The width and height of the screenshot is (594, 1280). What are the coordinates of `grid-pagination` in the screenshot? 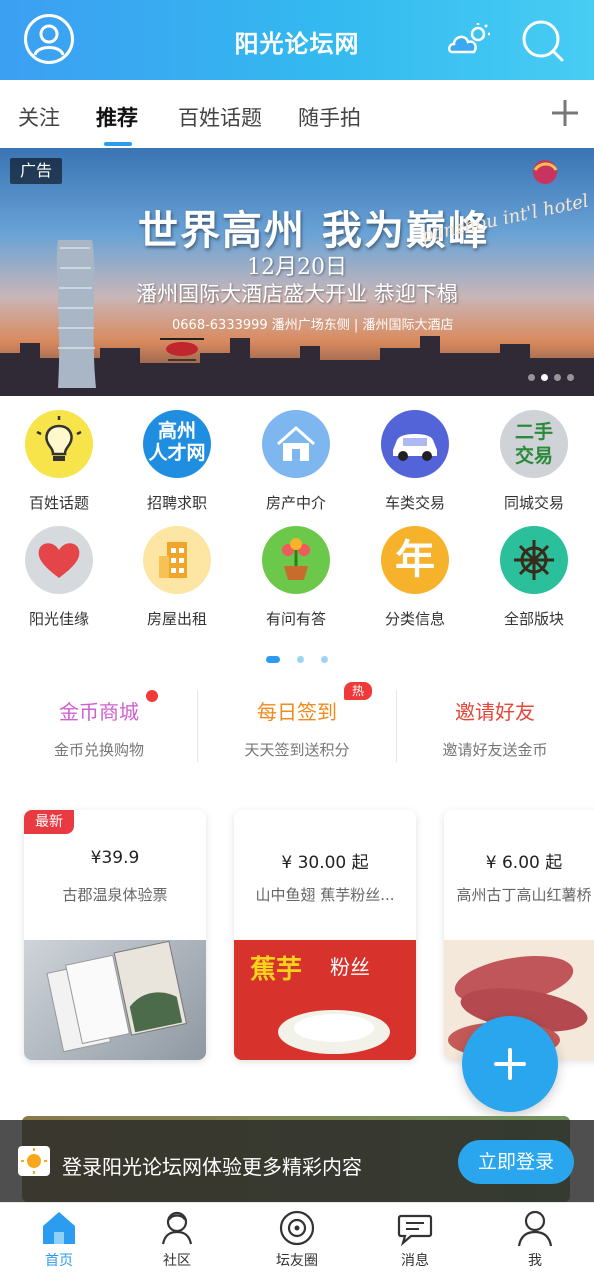 It's located at (305, 657).